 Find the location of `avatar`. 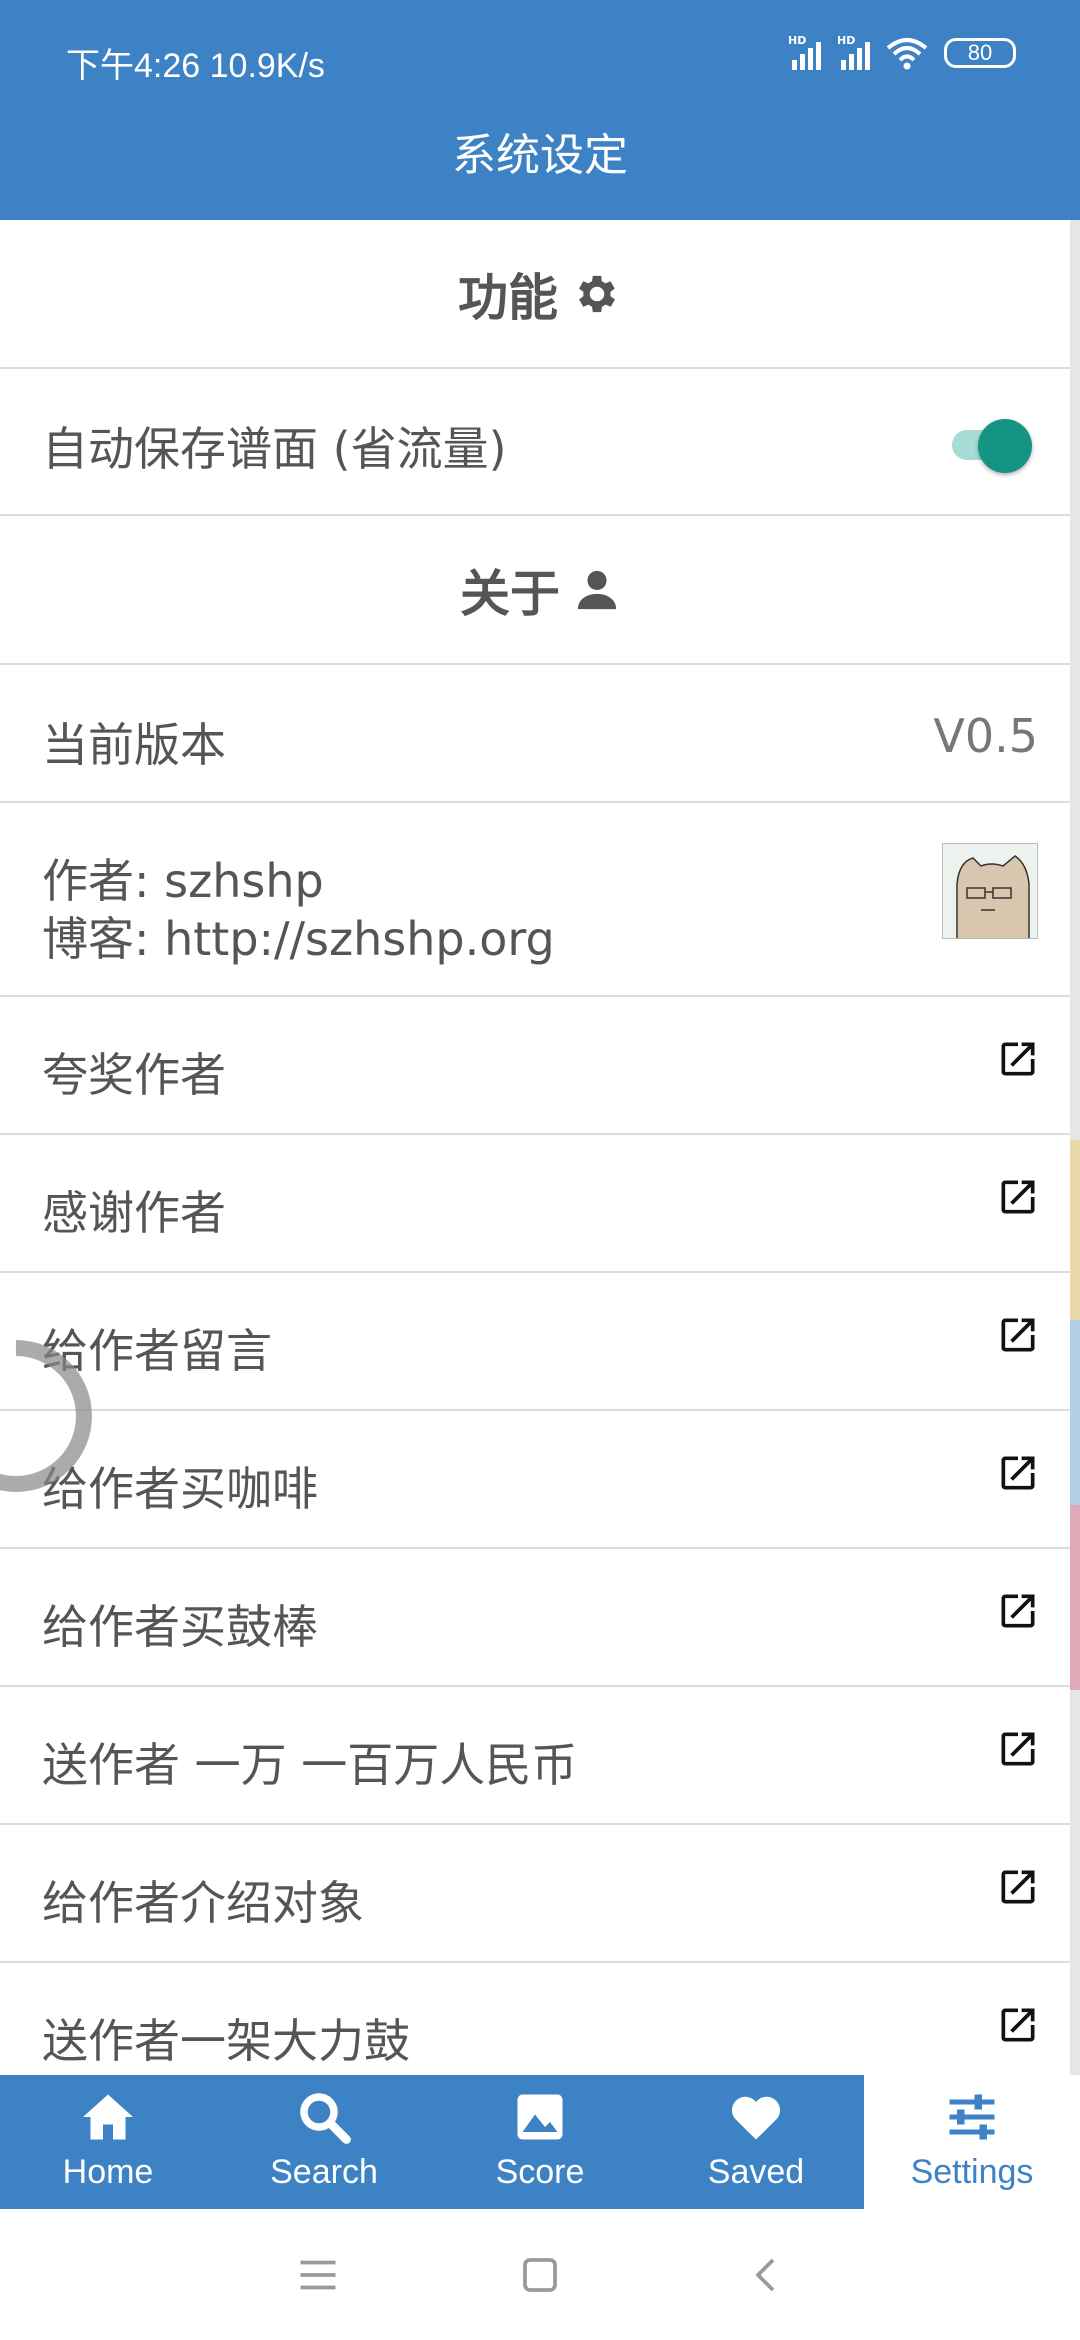

avatar is located at coordinates (990, 891).